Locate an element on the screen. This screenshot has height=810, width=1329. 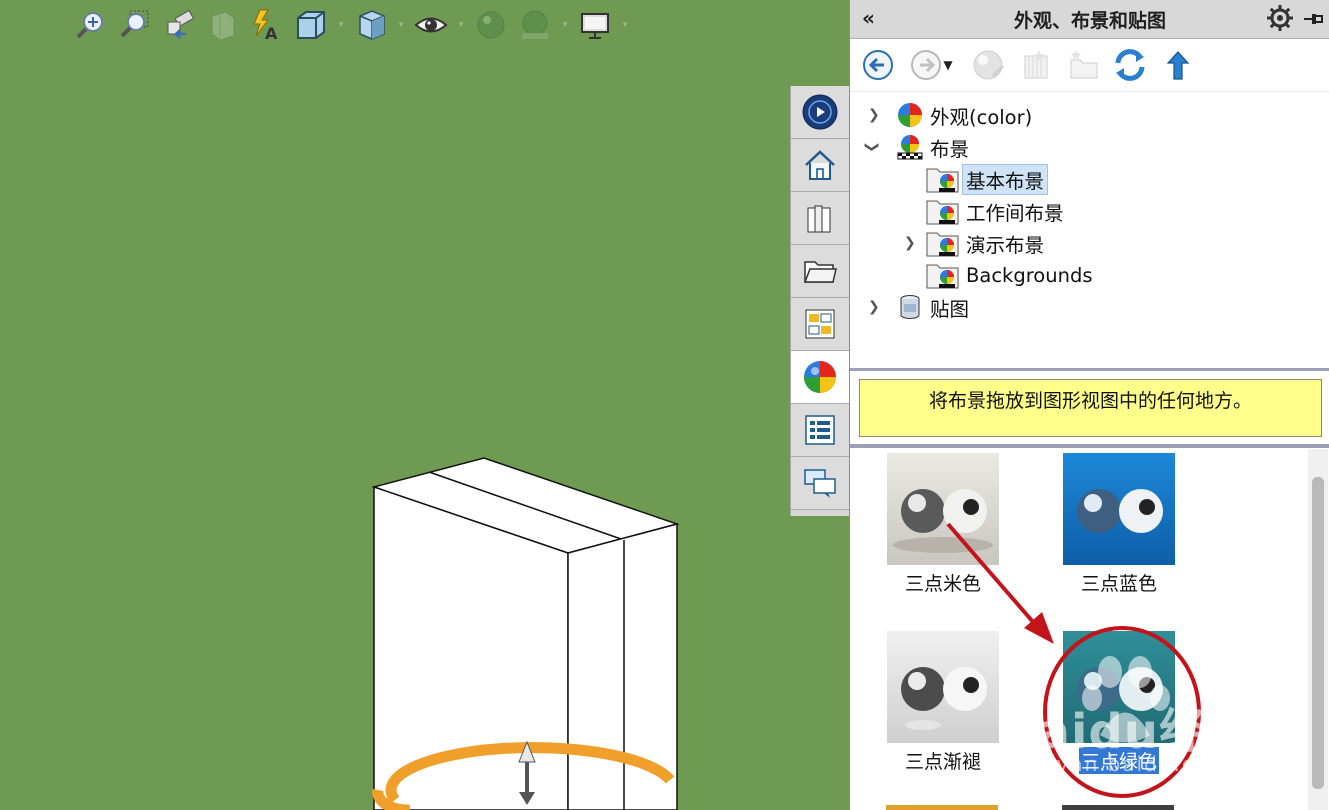
gallery-scrollbar is located at coordinates (1318, 629).